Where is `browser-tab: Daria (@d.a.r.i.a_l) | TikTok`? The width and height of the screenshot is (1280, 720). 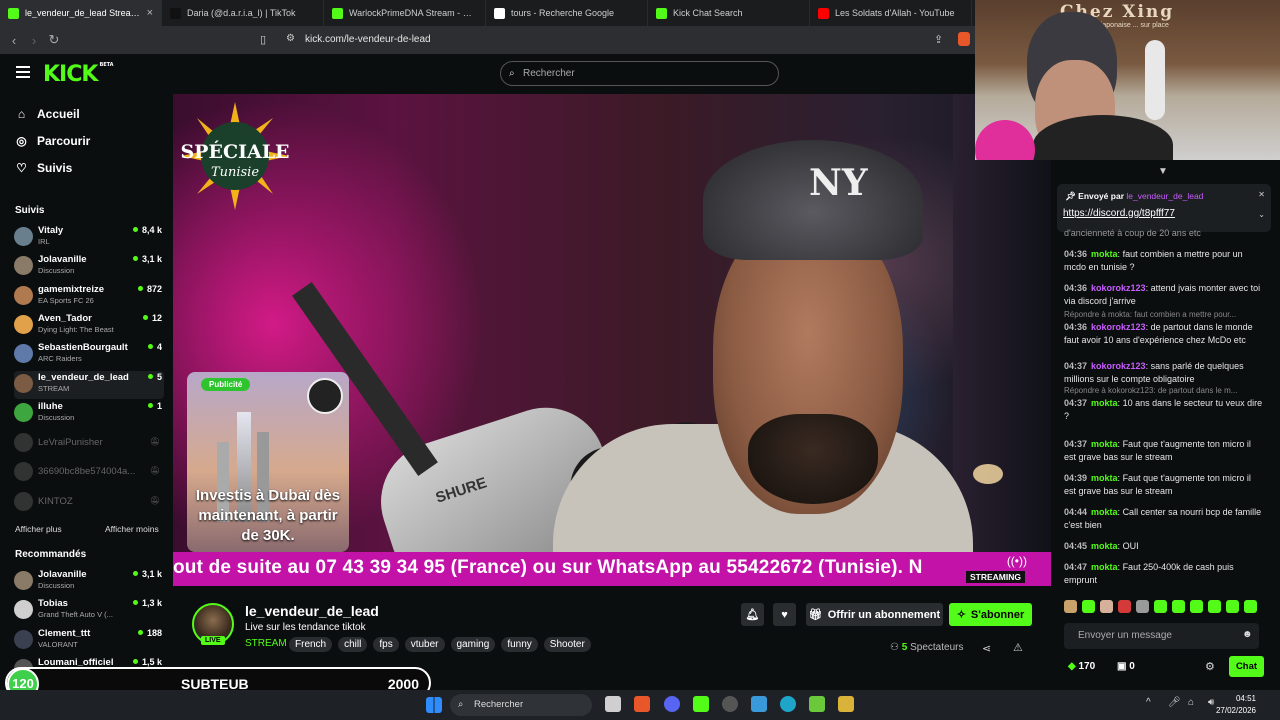
browser-tab: Daria (@d.a.r.i.a_l) | TikTok is located at coordinates (243, 13).